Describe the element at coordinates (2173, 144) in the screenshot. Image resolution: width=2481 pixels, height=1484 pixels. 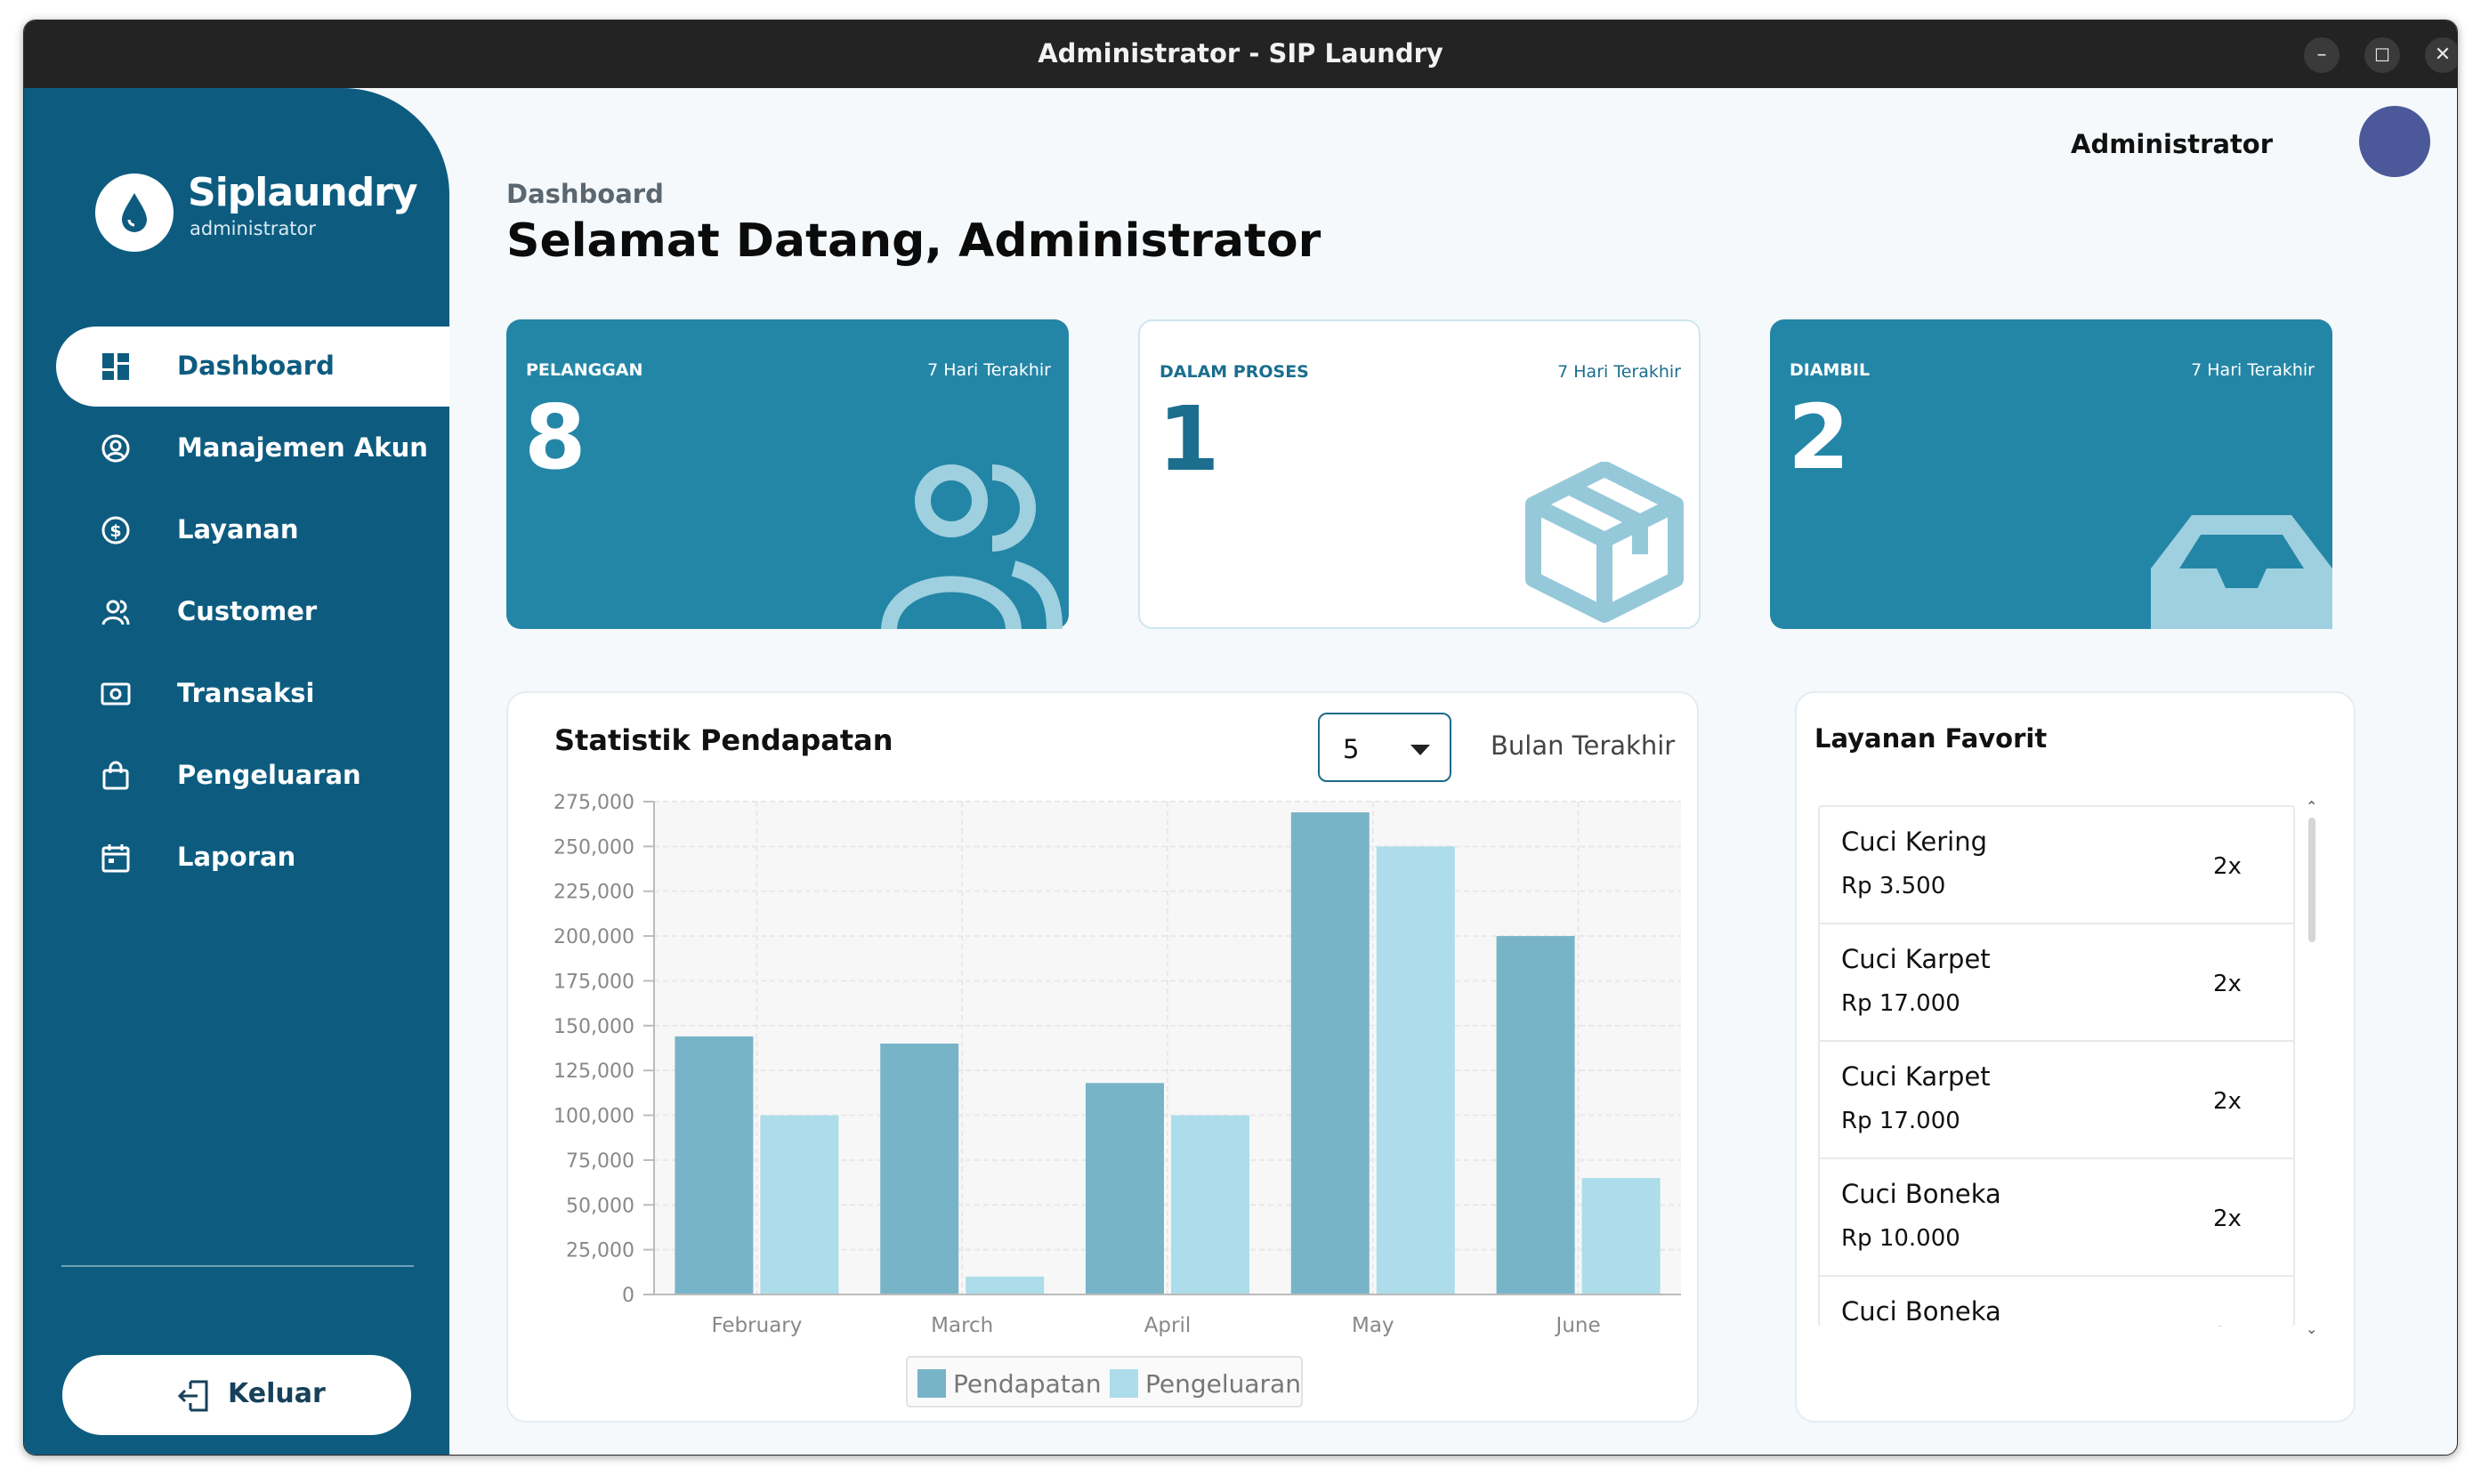
I see `user-name: Administrator` at that location.